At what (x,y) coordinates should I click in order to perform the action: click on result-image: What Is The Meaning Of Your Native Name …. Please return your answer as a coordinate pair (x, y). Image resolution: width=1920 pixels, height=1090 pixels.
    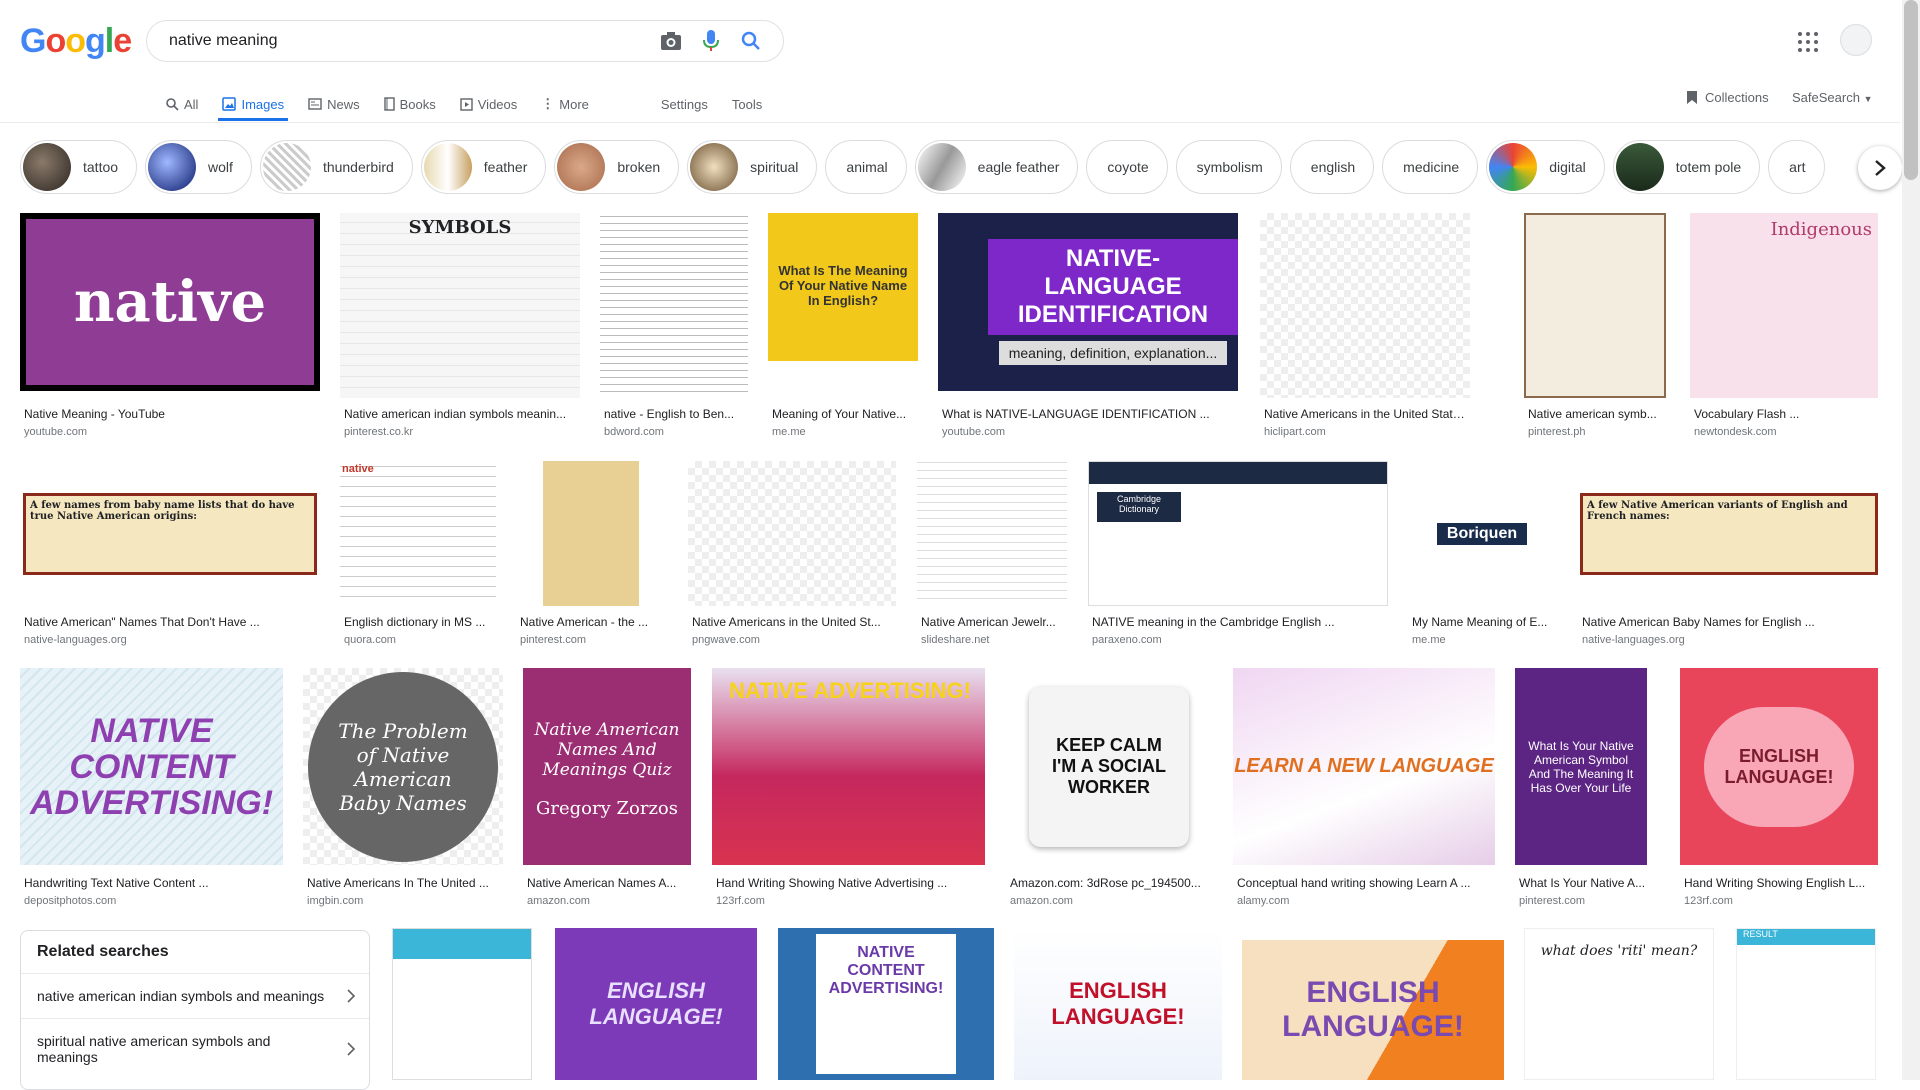
    Looking at the image, I should click on (843, 305).